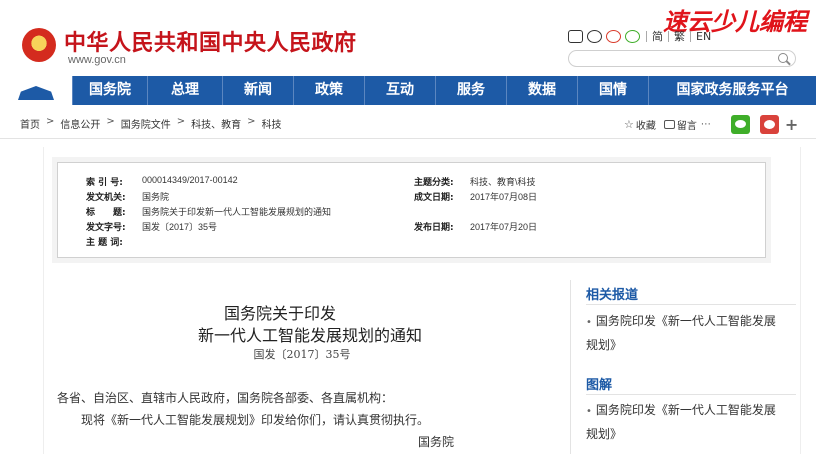 Image resolution: width=816 pixels, height=454 pixels. Describe the element at coordinates (732, 90) in the screenshot. I see `nav-item-service-platform: 国家政务服务平台` at that location.